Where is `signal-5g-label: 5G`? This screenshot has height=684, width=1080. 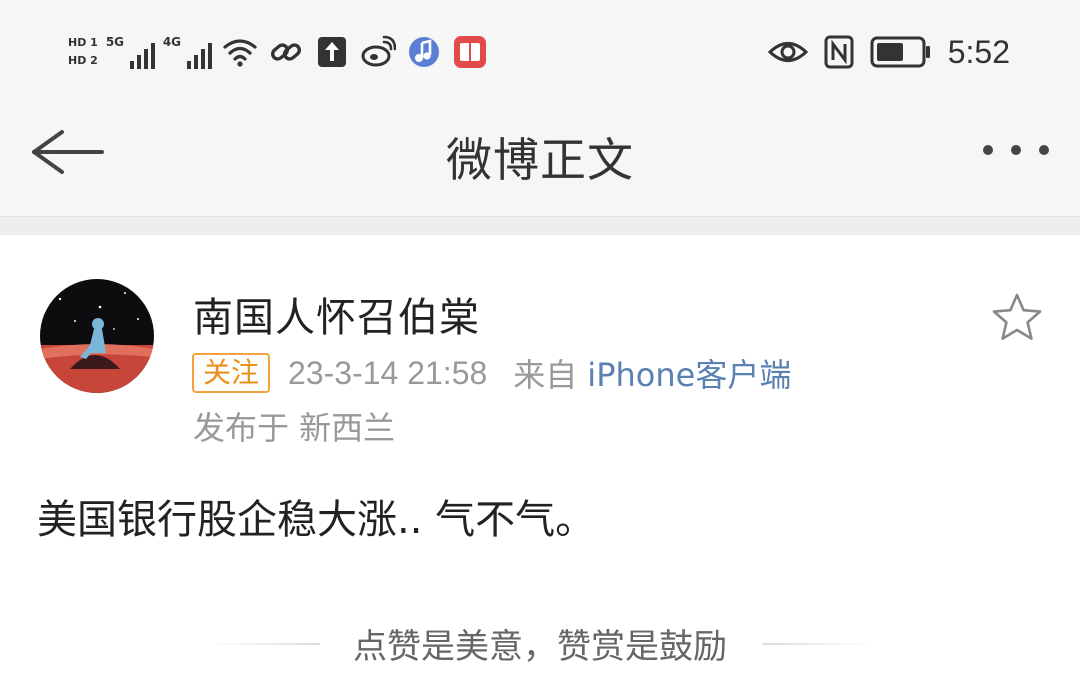
signal-5g-label: 5G is located at coordinates (115, 42).